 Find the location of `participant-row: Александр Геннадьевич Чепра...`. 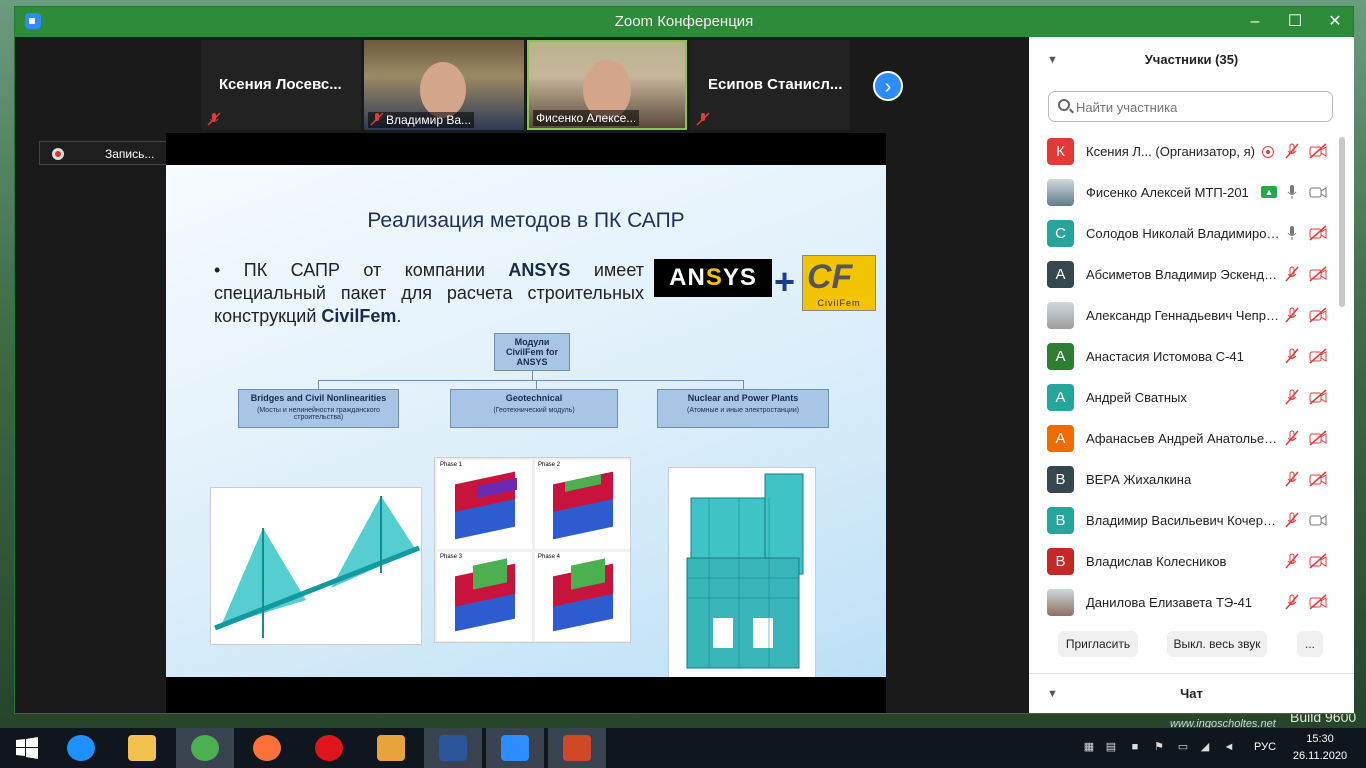

participant-row: Александр Геннадьевич Чепра... is located at coordinates (1183, 315).